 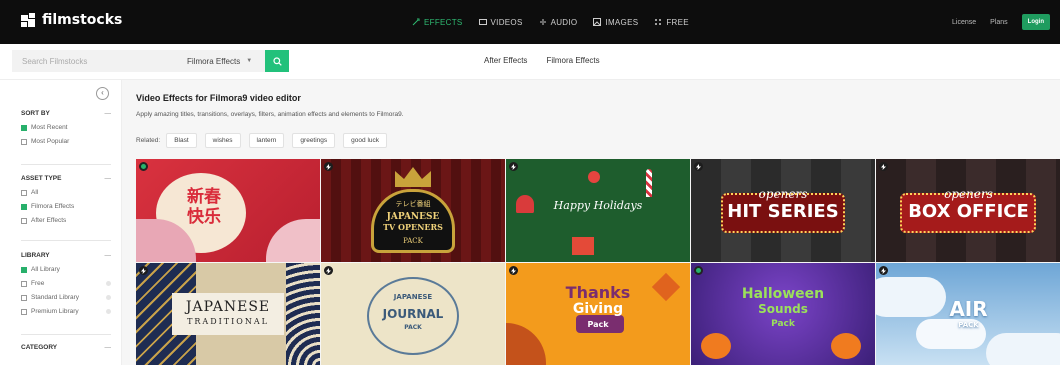 I want to click on category-section: CATEGORY —, so click(x=66, y=347).